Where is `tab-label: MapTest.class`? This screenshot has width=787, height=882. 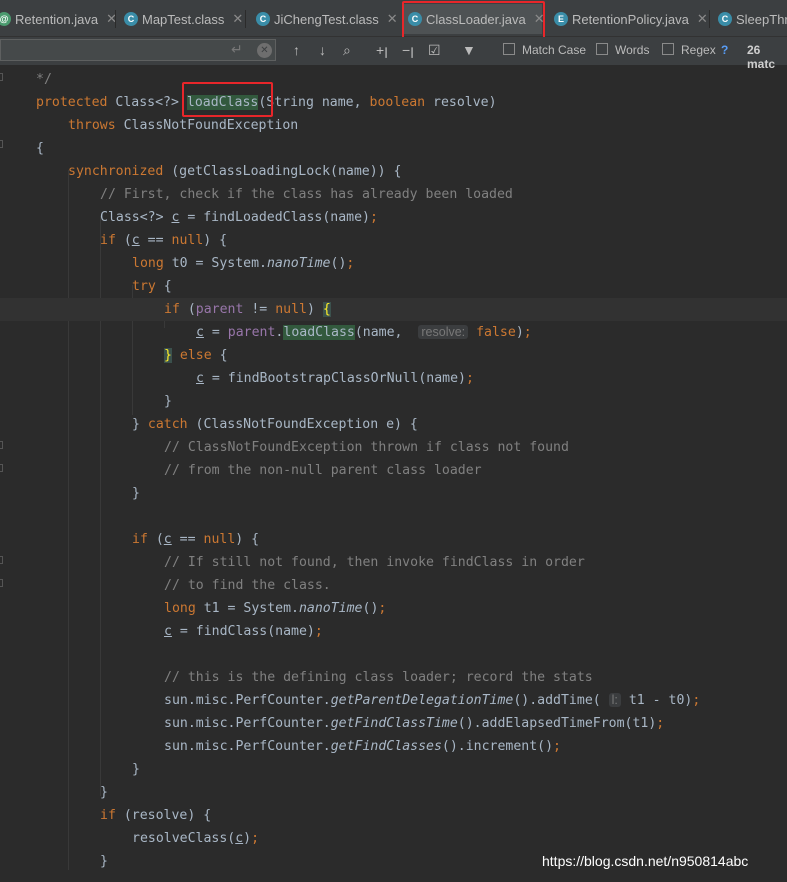 tab-label: MapTest.class is located at coordinates (183, 19).